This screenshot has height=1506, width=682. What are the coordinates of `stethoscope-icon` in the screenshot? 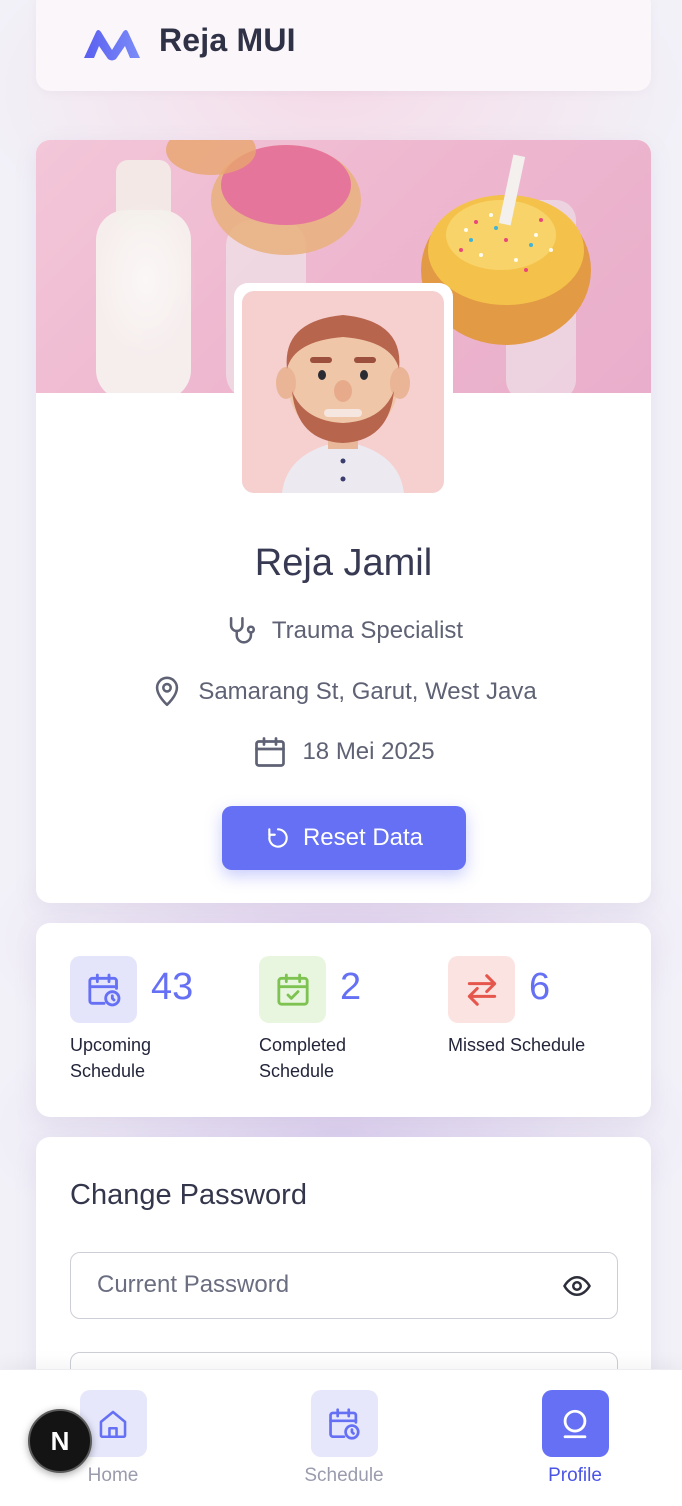 It's located at (242, 630).